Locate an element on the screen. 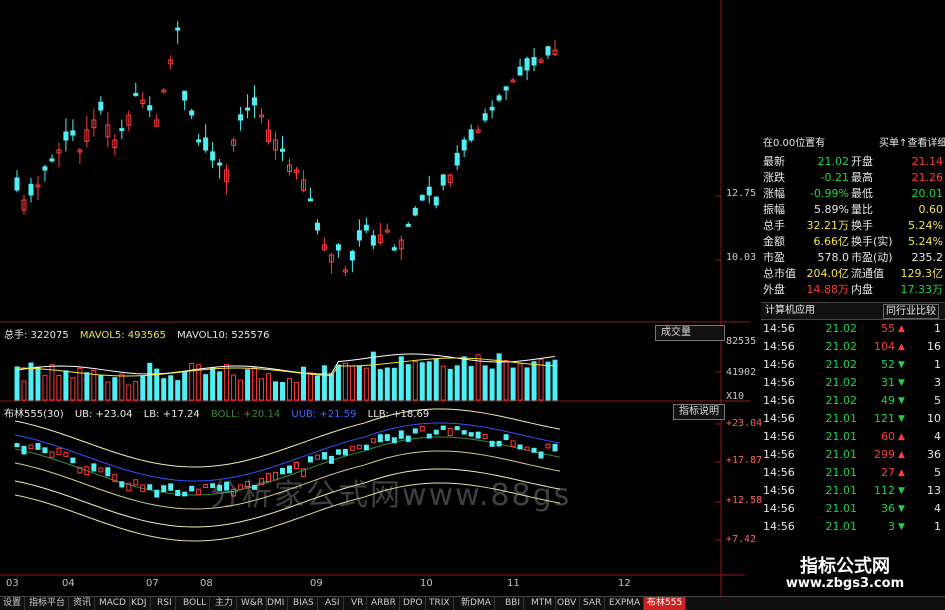 The height and width of the screenshot is (610, 945). tab-boll: BOLL is located at coordinates (195, 603).